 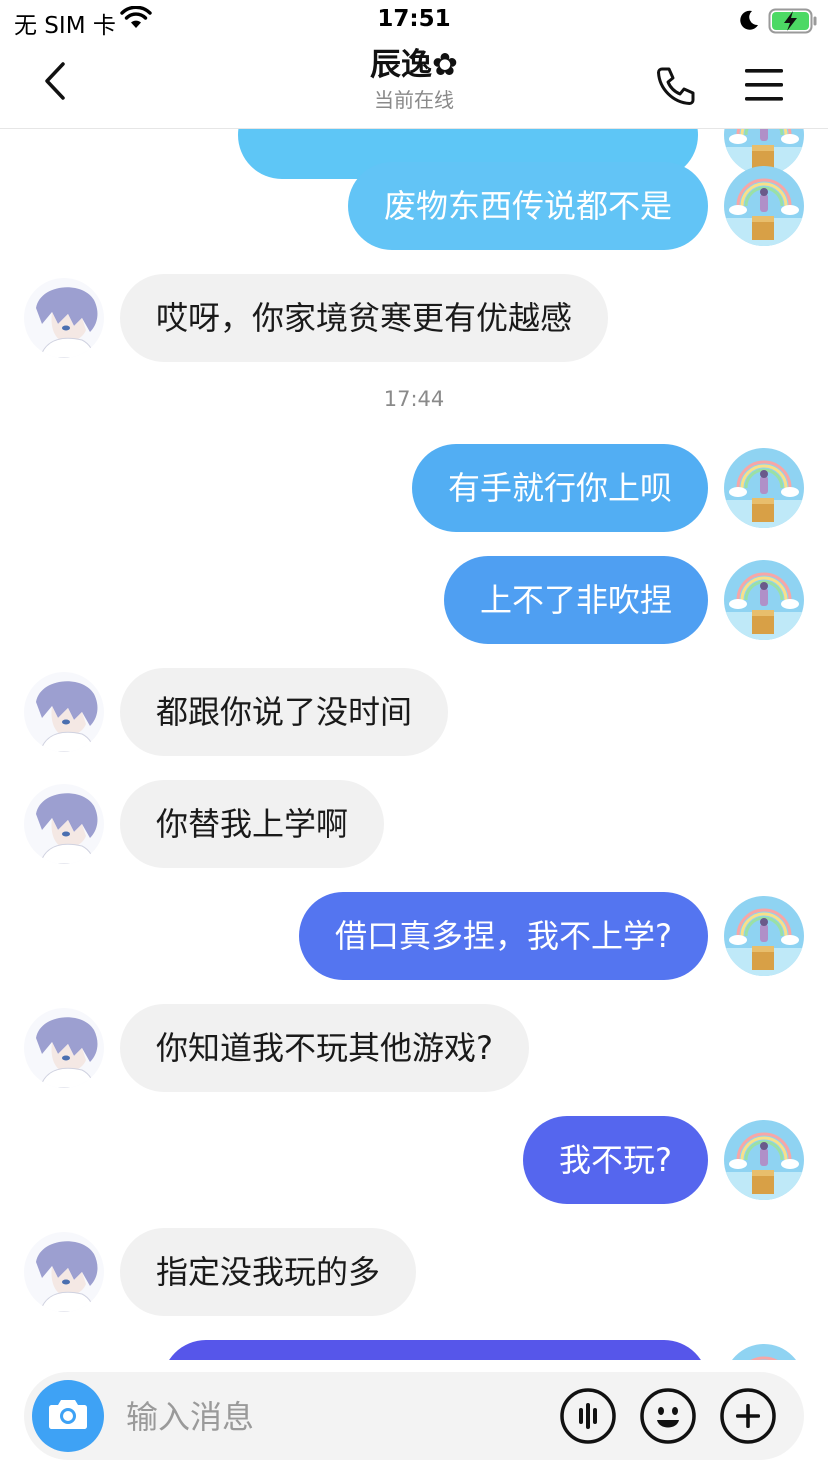 I want to click on message-row: 你知道我不玩其他游戏?, so click(x=414, y=1048).